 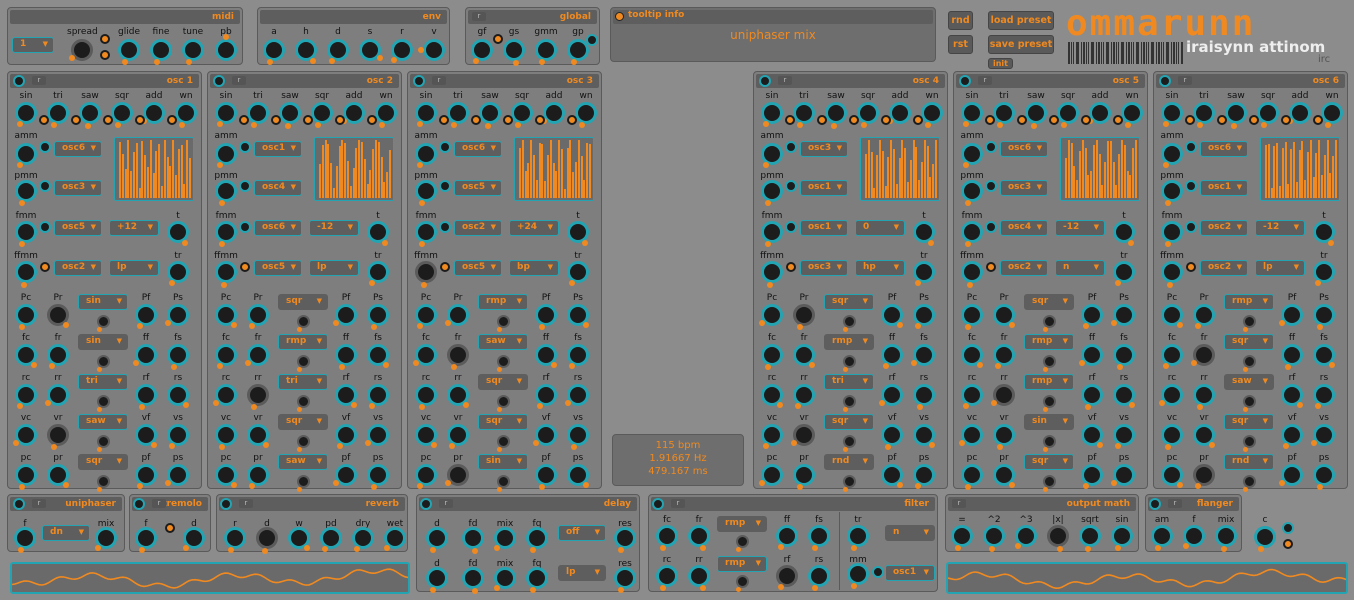 What do you see at coordinates (849, 342) in the screenshot?
I see `osc-4-mod-wave-1: rmp ▼` at bounding box center [849, 342].